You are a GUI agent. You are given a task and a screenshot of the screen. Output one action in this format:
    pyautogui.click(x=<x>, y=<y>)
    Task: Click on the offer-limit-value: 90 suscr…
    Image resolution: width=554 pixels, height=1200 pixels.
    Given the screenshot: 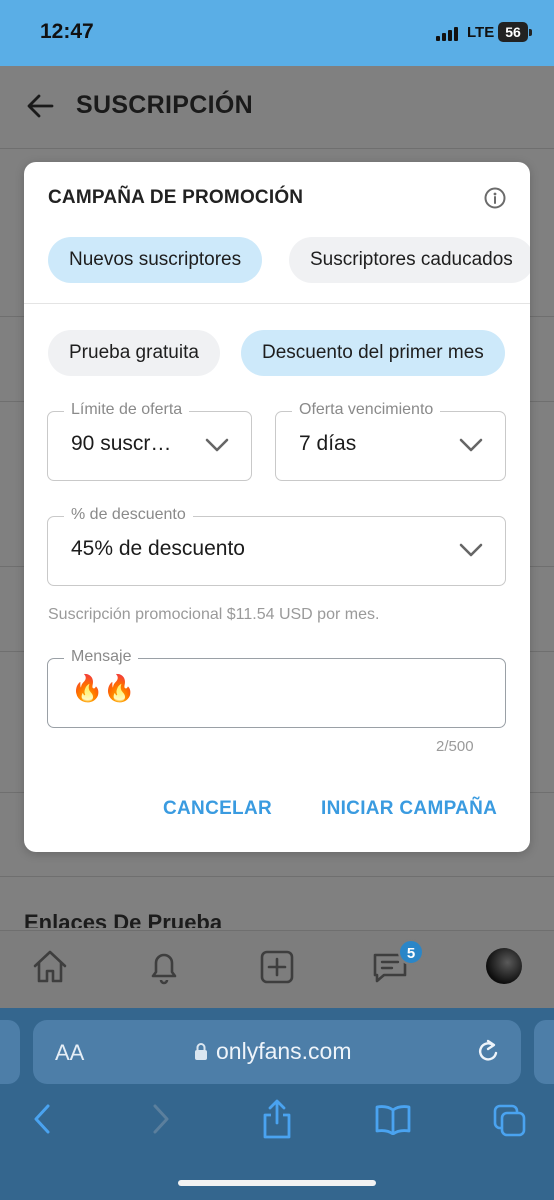 What is the action you would take?
    pyautogui.click(x=121, y=443)
    